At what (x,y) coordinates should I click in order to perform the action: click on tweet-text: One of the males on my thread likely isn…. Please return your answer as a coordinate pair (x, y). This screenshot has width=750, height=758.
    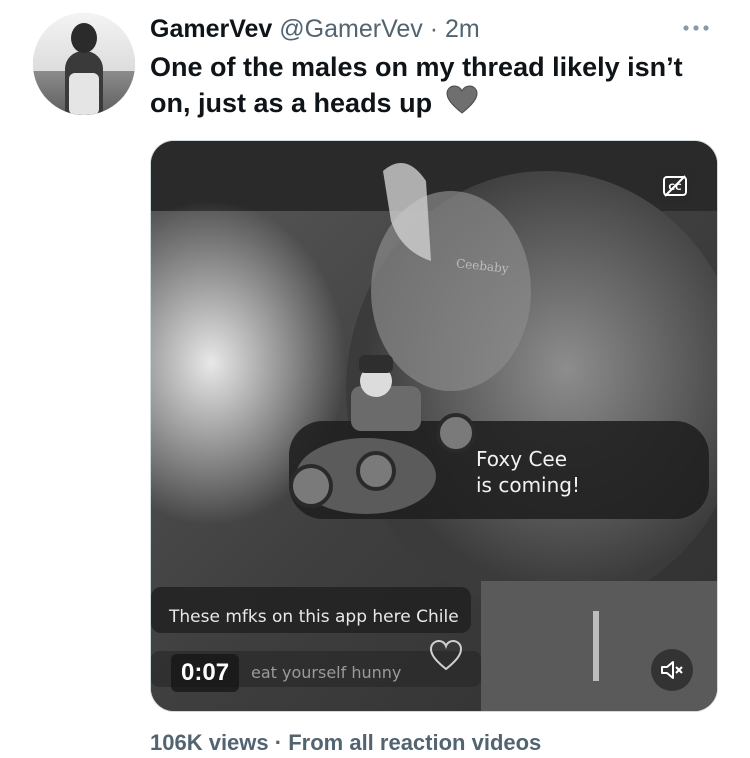
    Looking at the image, I should click on (430, 85).